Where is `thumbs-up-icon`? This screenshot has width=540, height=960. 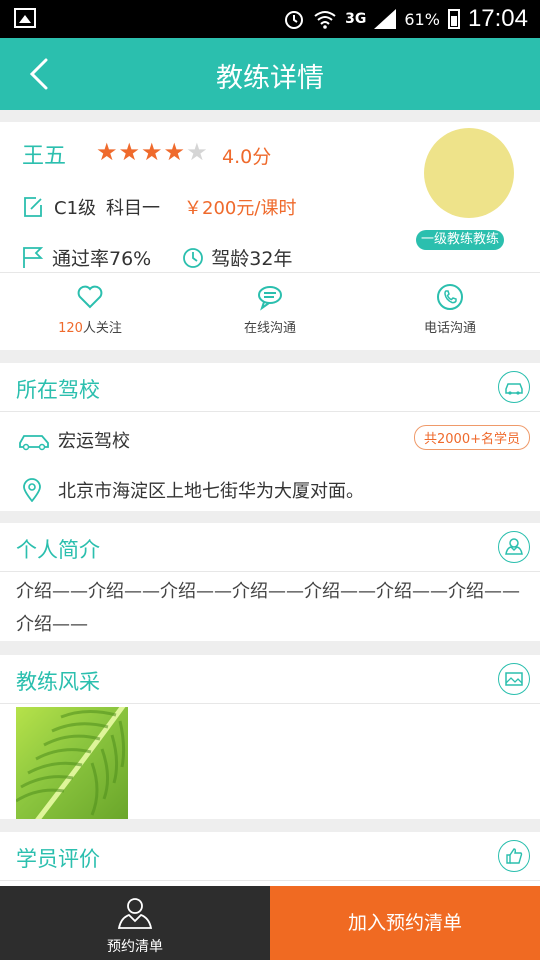 thumbs-up-icon is located at coordinates (514, 856).